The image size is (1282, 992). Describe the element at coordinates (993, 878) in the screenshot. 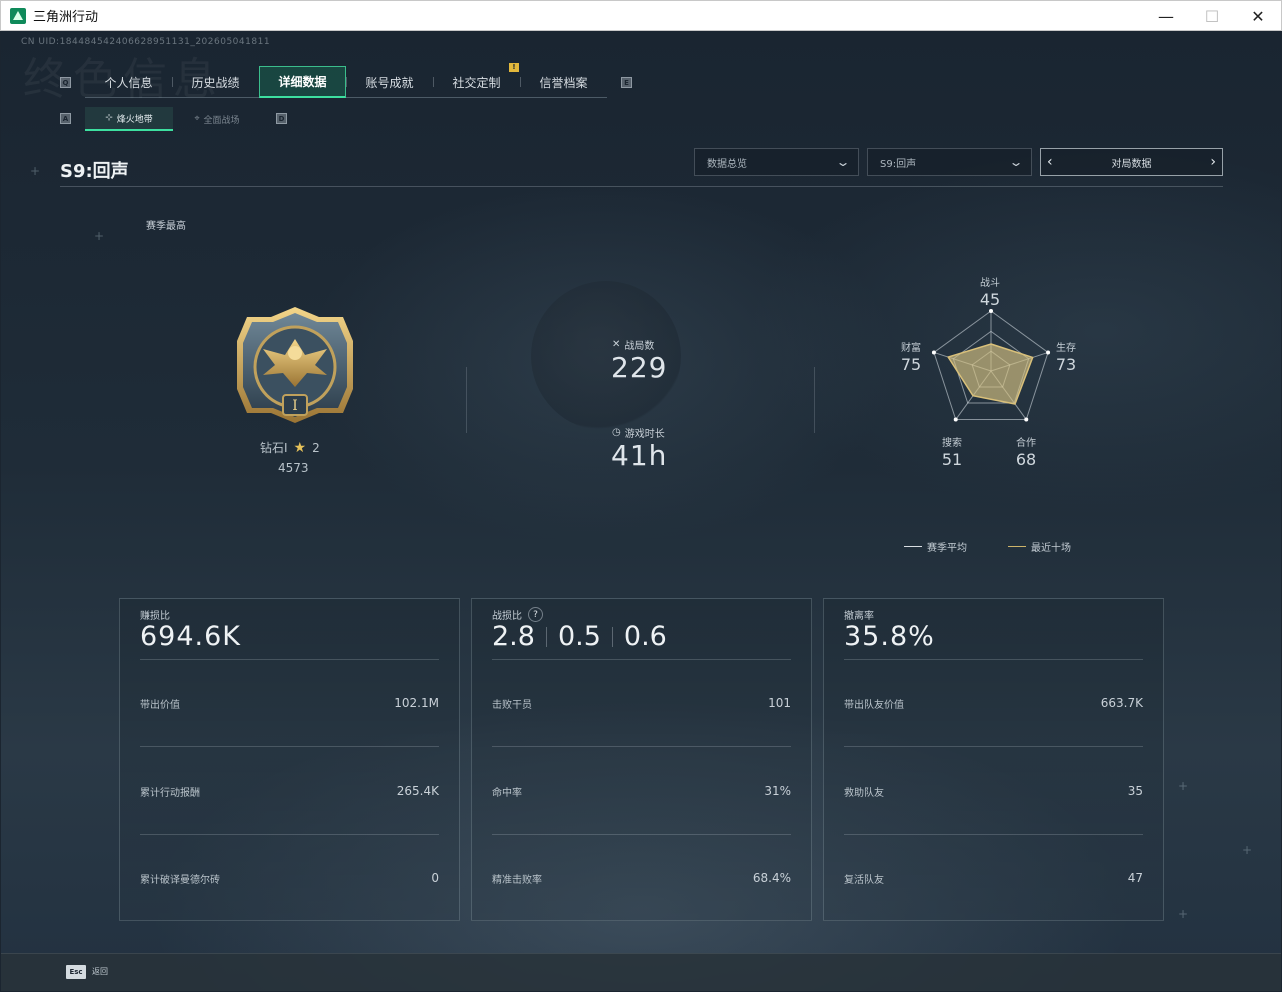

I see `card-row: 复活队友 47` at that location.